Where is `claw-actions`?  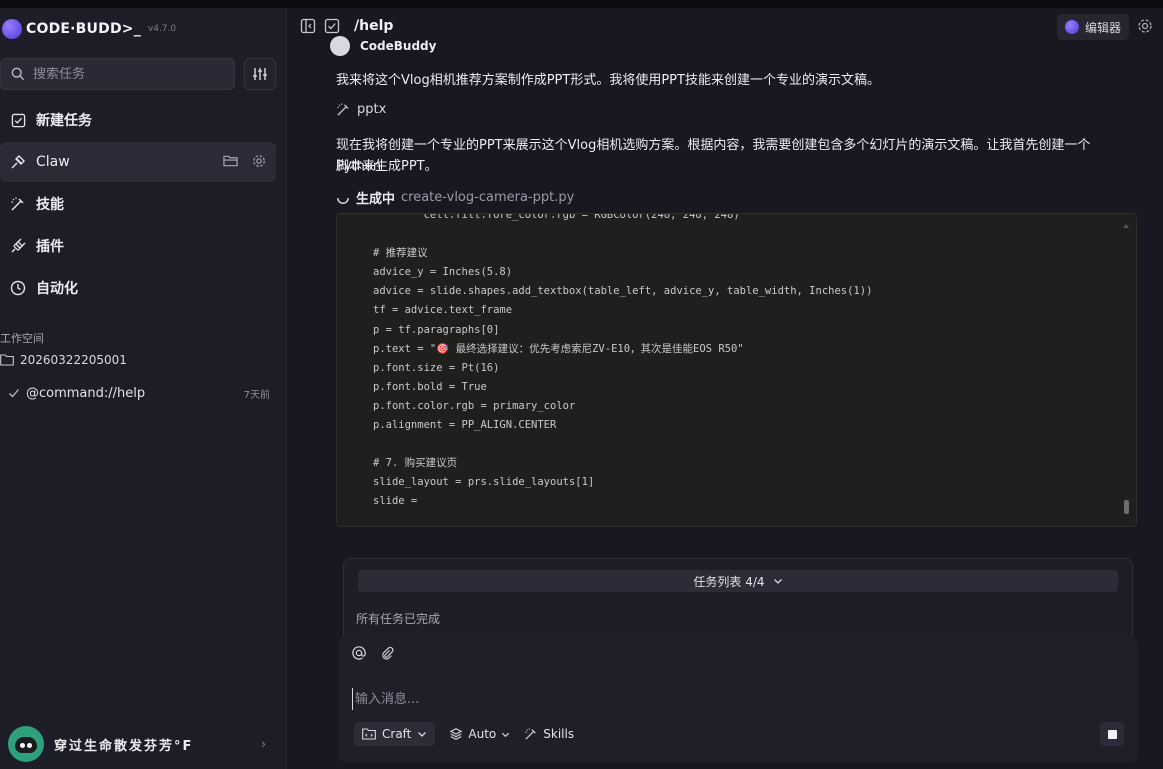 claw-actions is located at coordinates (244, 161).